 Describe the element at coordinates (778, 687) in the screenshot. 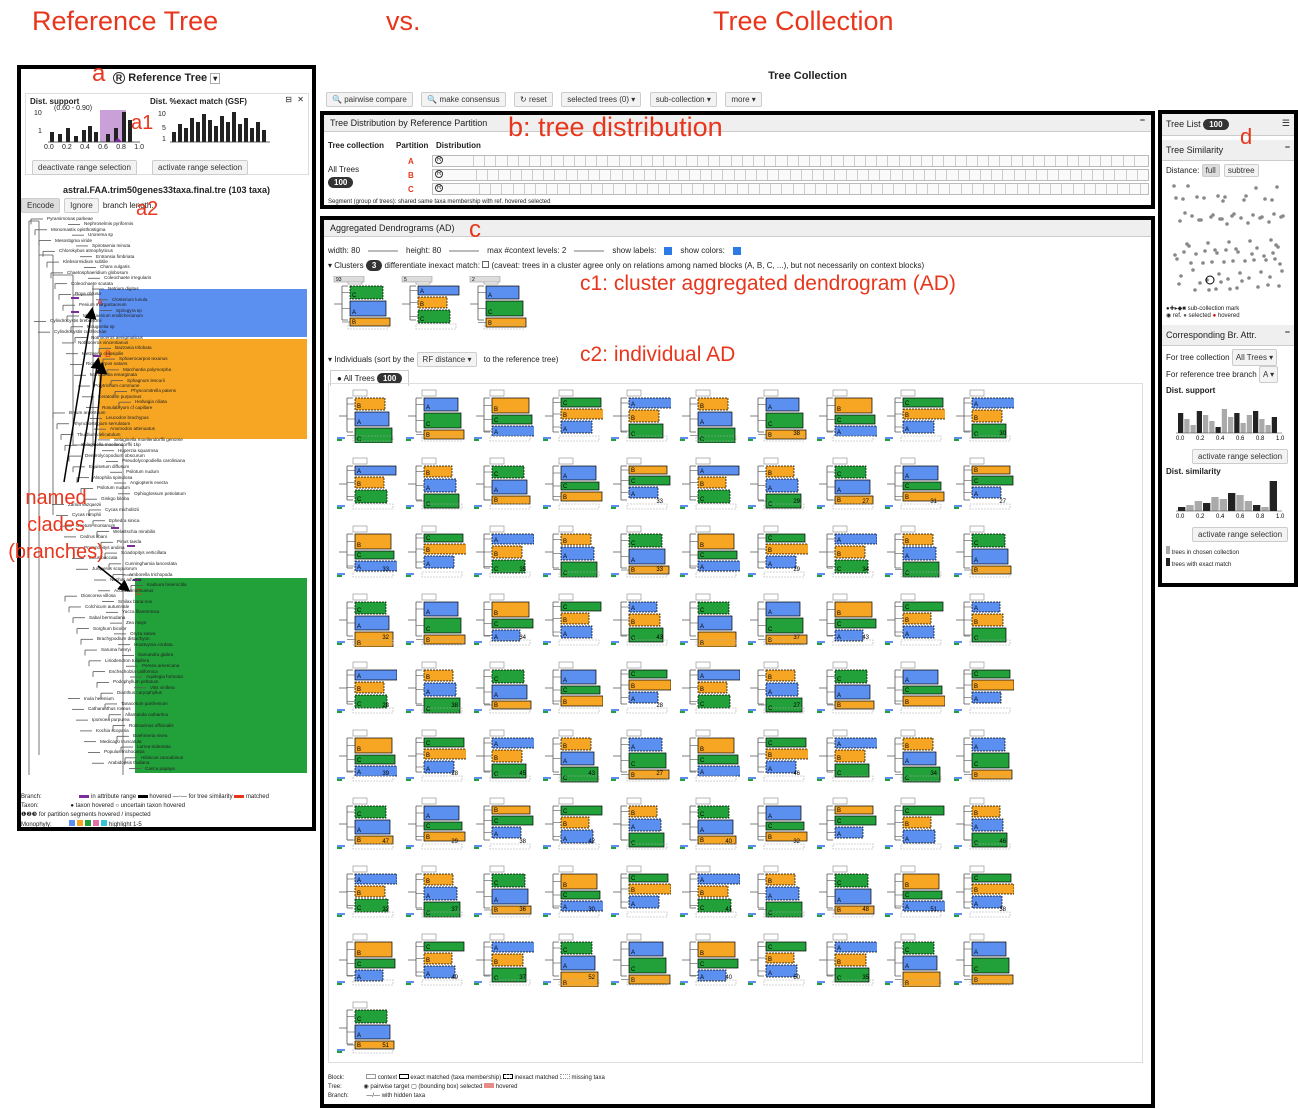

I see `individual-ad: B A C 27` at that location.